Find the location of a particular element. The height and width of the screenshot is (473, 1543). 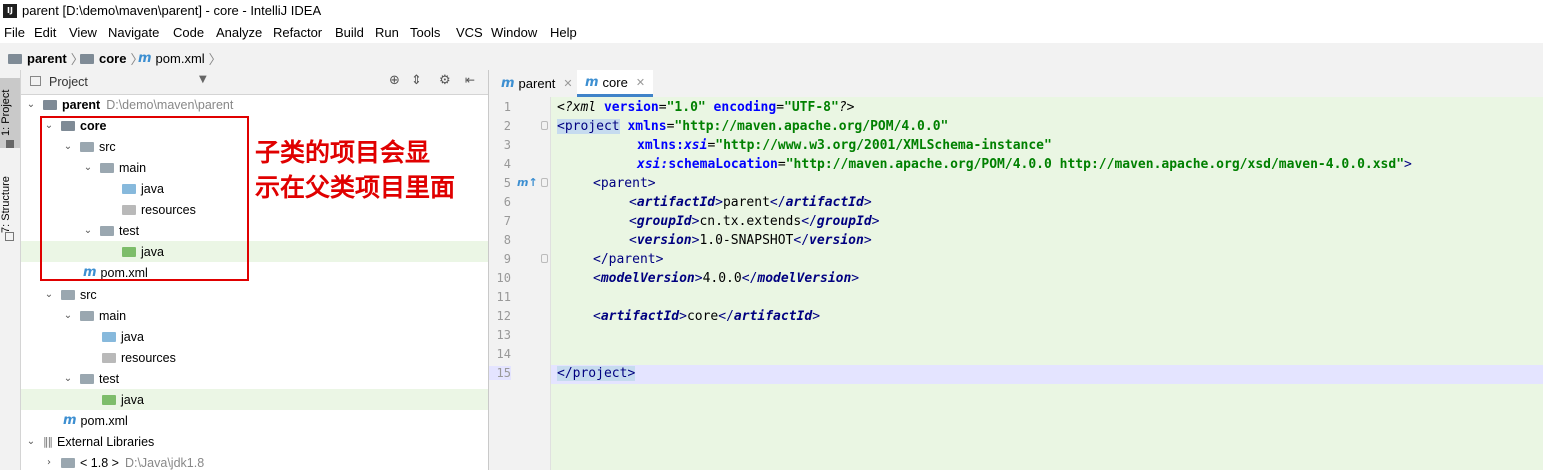

current-line-highlight is located at coordinates (1047, 374).